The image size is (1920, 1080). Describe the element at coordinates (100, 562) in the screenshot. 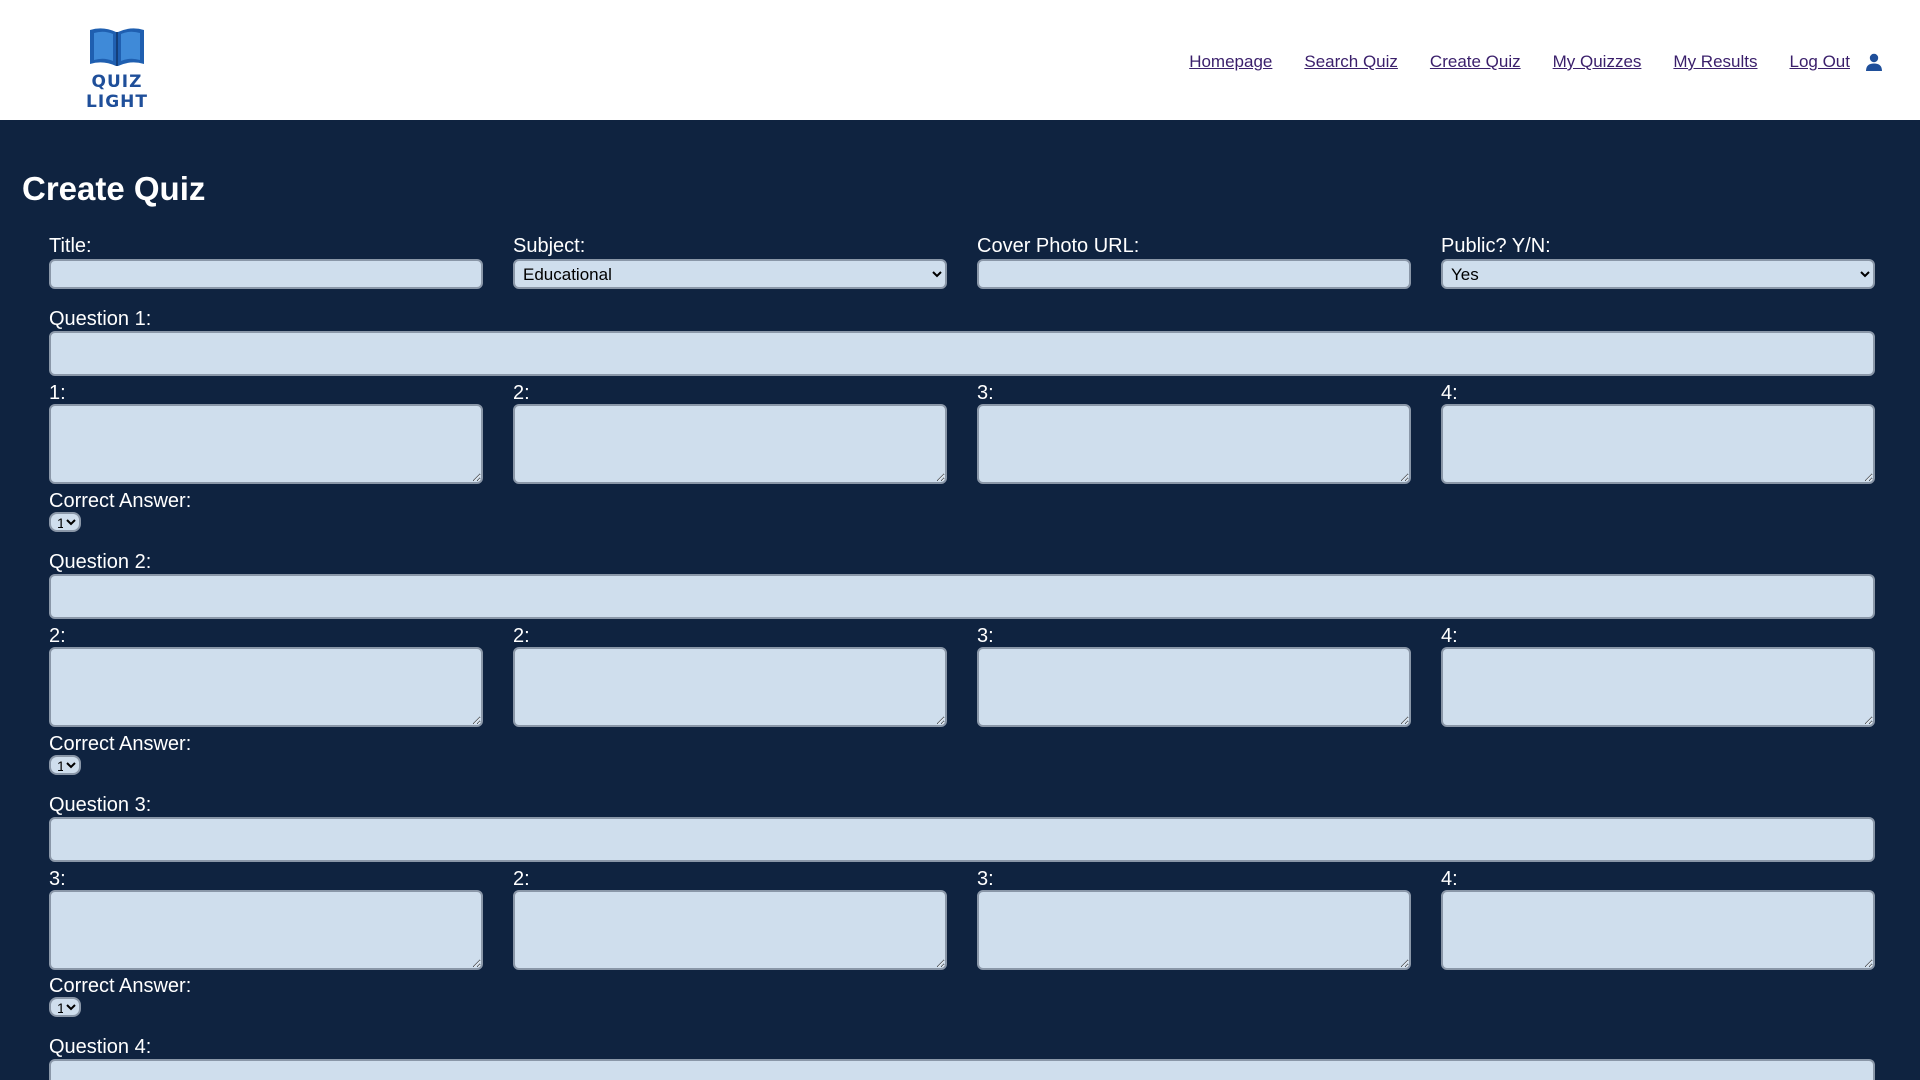

I see `question-label: Question 2:` at that location.